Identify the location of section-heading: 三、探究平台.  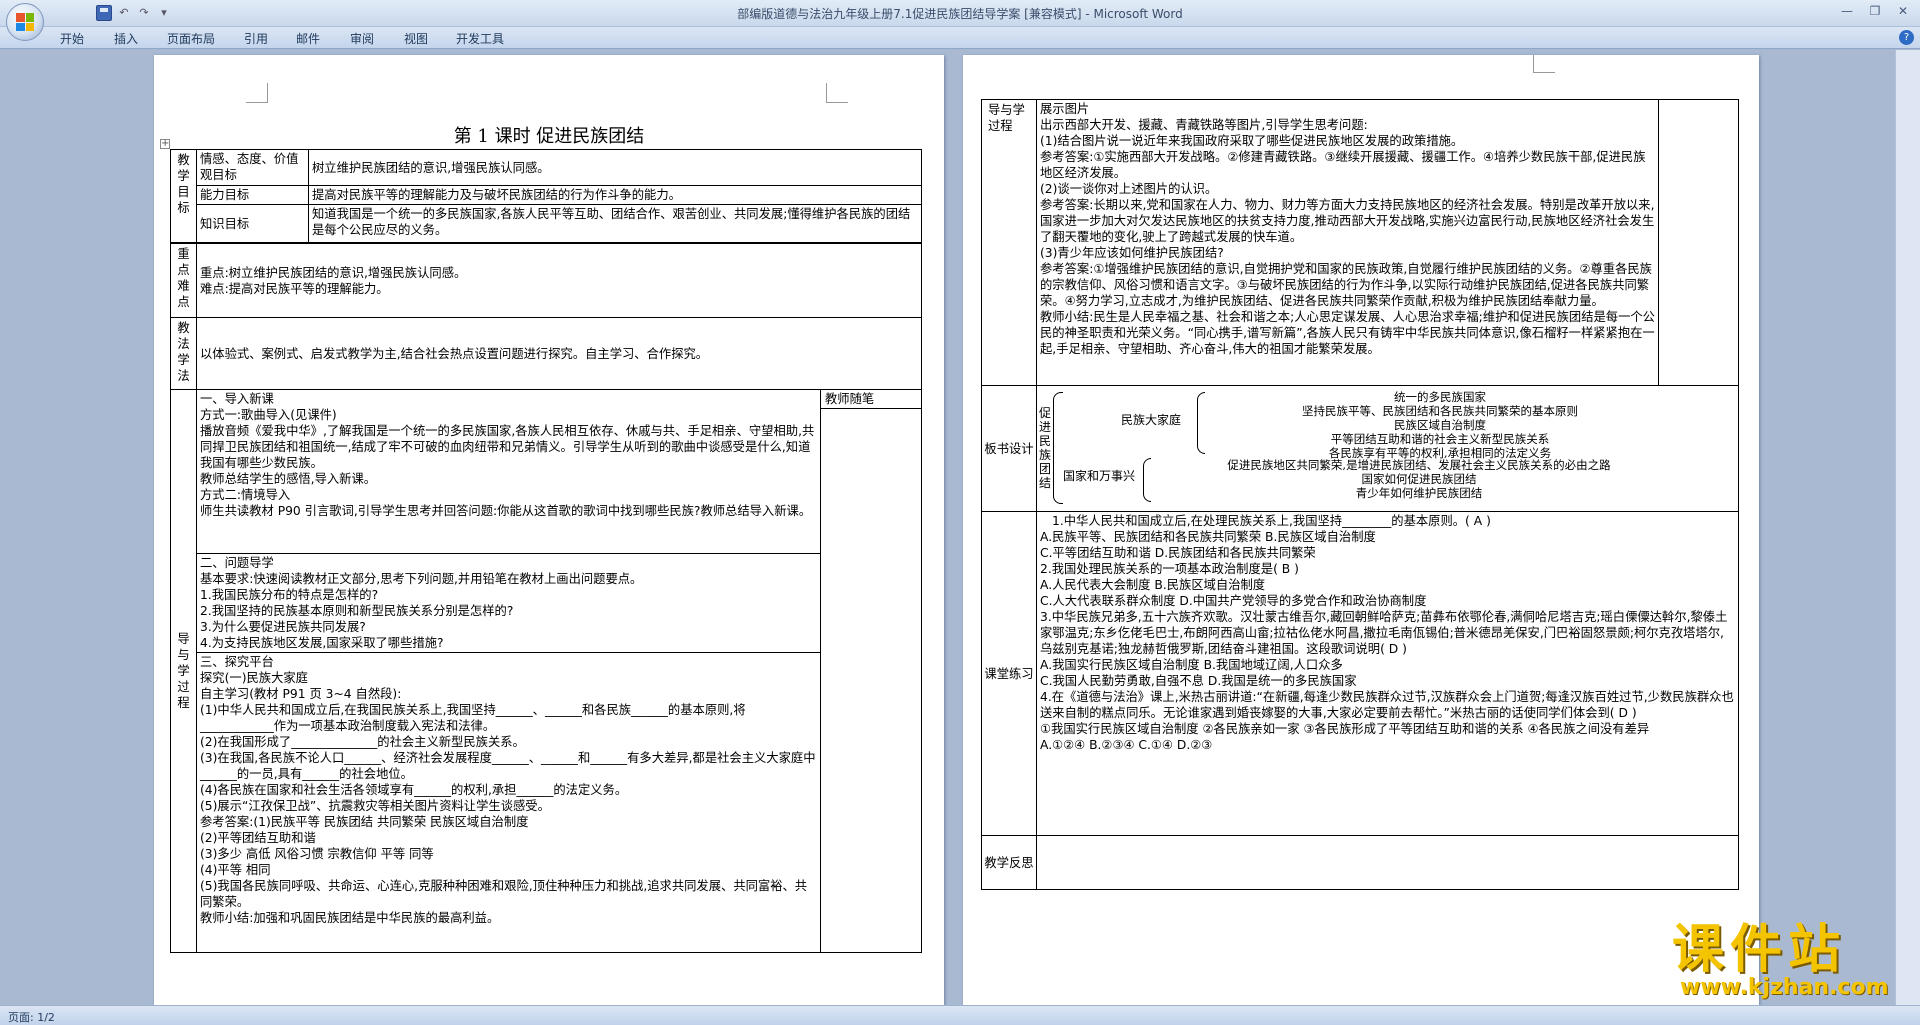
(237, 662).